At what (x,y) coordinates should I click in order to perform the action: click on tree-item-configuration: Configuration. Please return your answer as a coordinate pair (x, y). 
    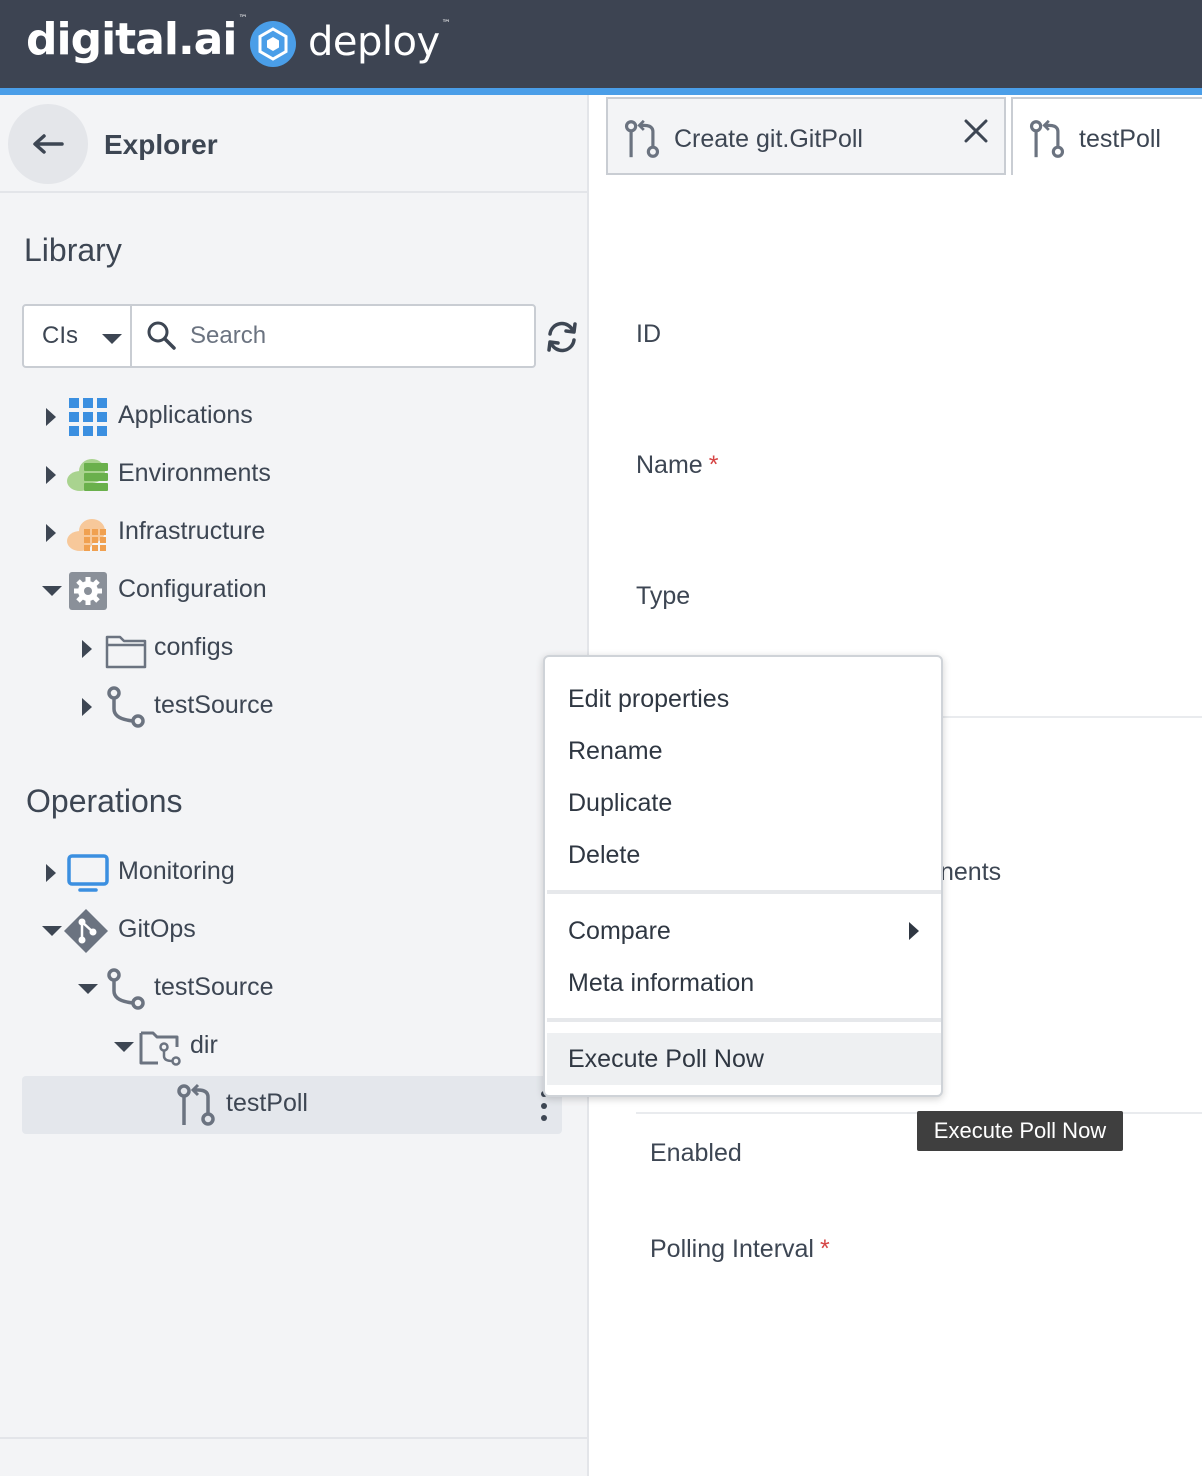
    Looking at the image, I should click on (280, 591).